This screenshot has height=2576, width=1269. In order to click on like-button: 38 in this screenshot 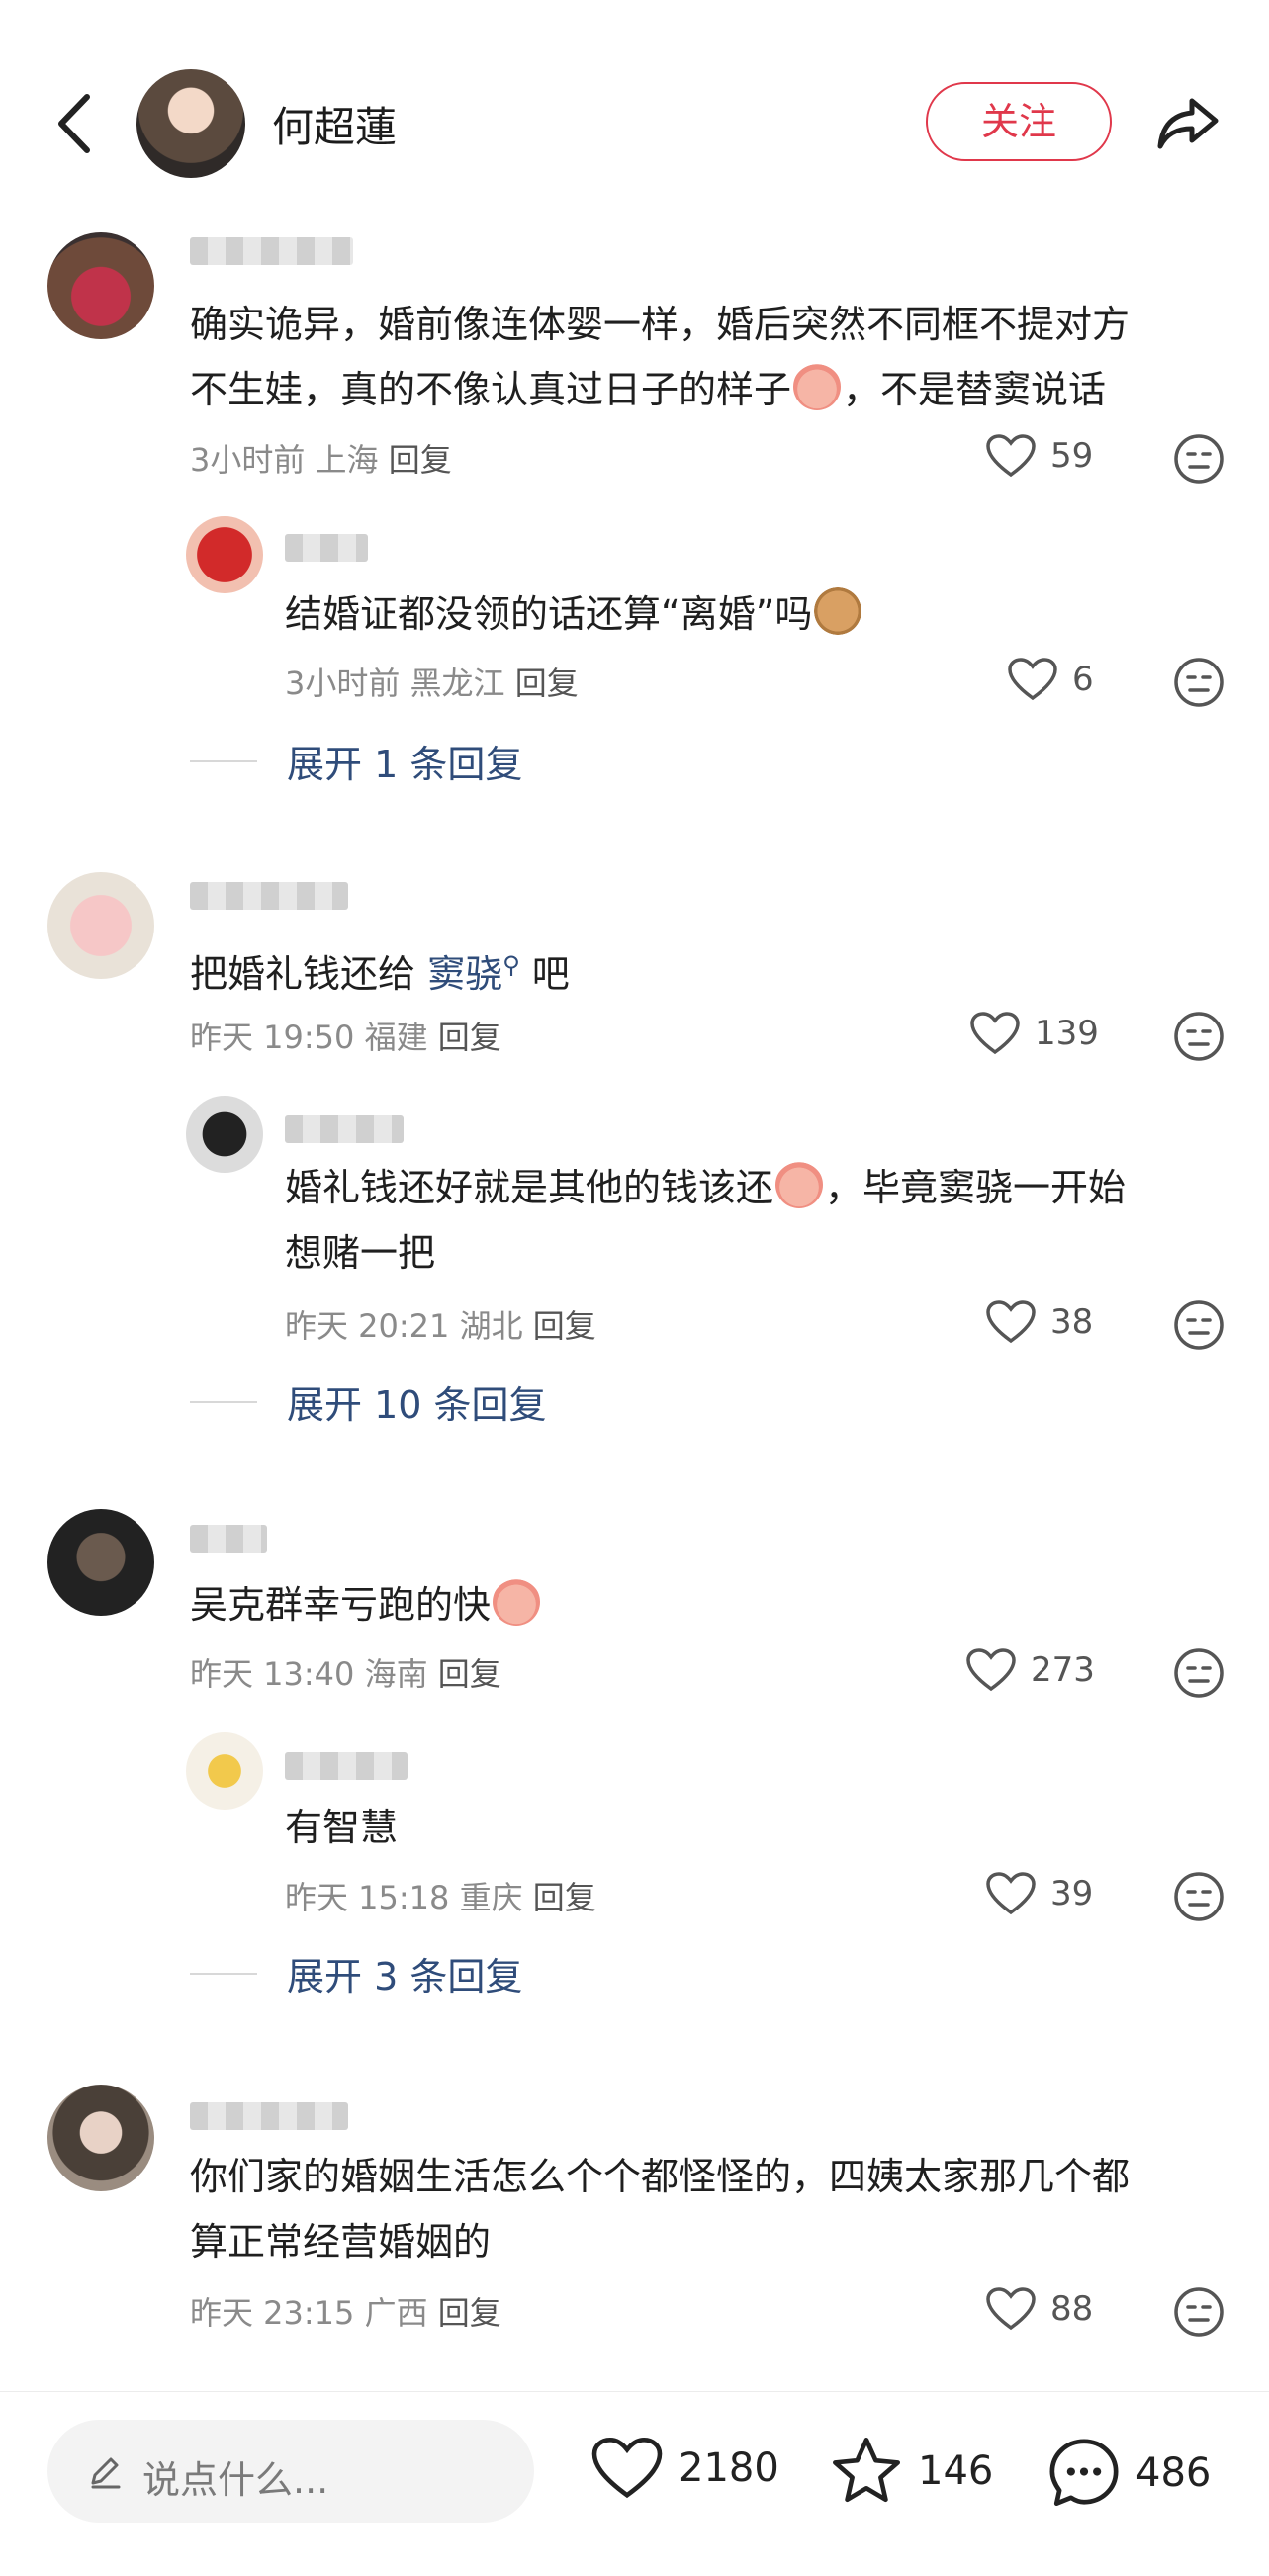, I will do `click(1039, 1322)`.